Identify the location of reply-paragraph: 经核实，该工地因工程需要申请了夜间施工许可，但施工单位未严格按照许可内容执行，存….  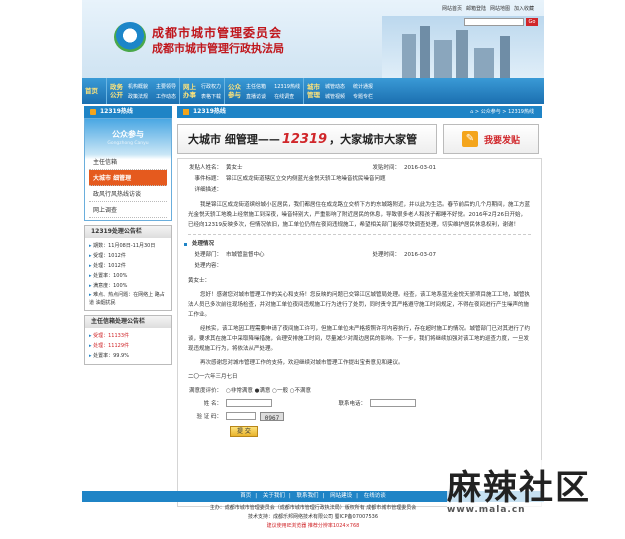
(359, 339).